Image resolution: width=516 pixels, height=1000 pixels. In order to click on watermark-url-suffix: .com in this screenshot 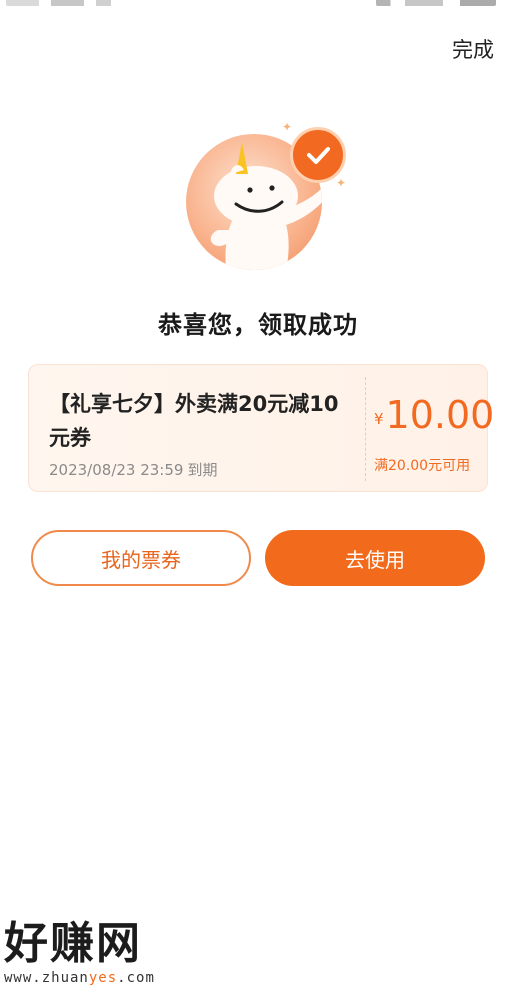, I will do `click(136, 978)`.